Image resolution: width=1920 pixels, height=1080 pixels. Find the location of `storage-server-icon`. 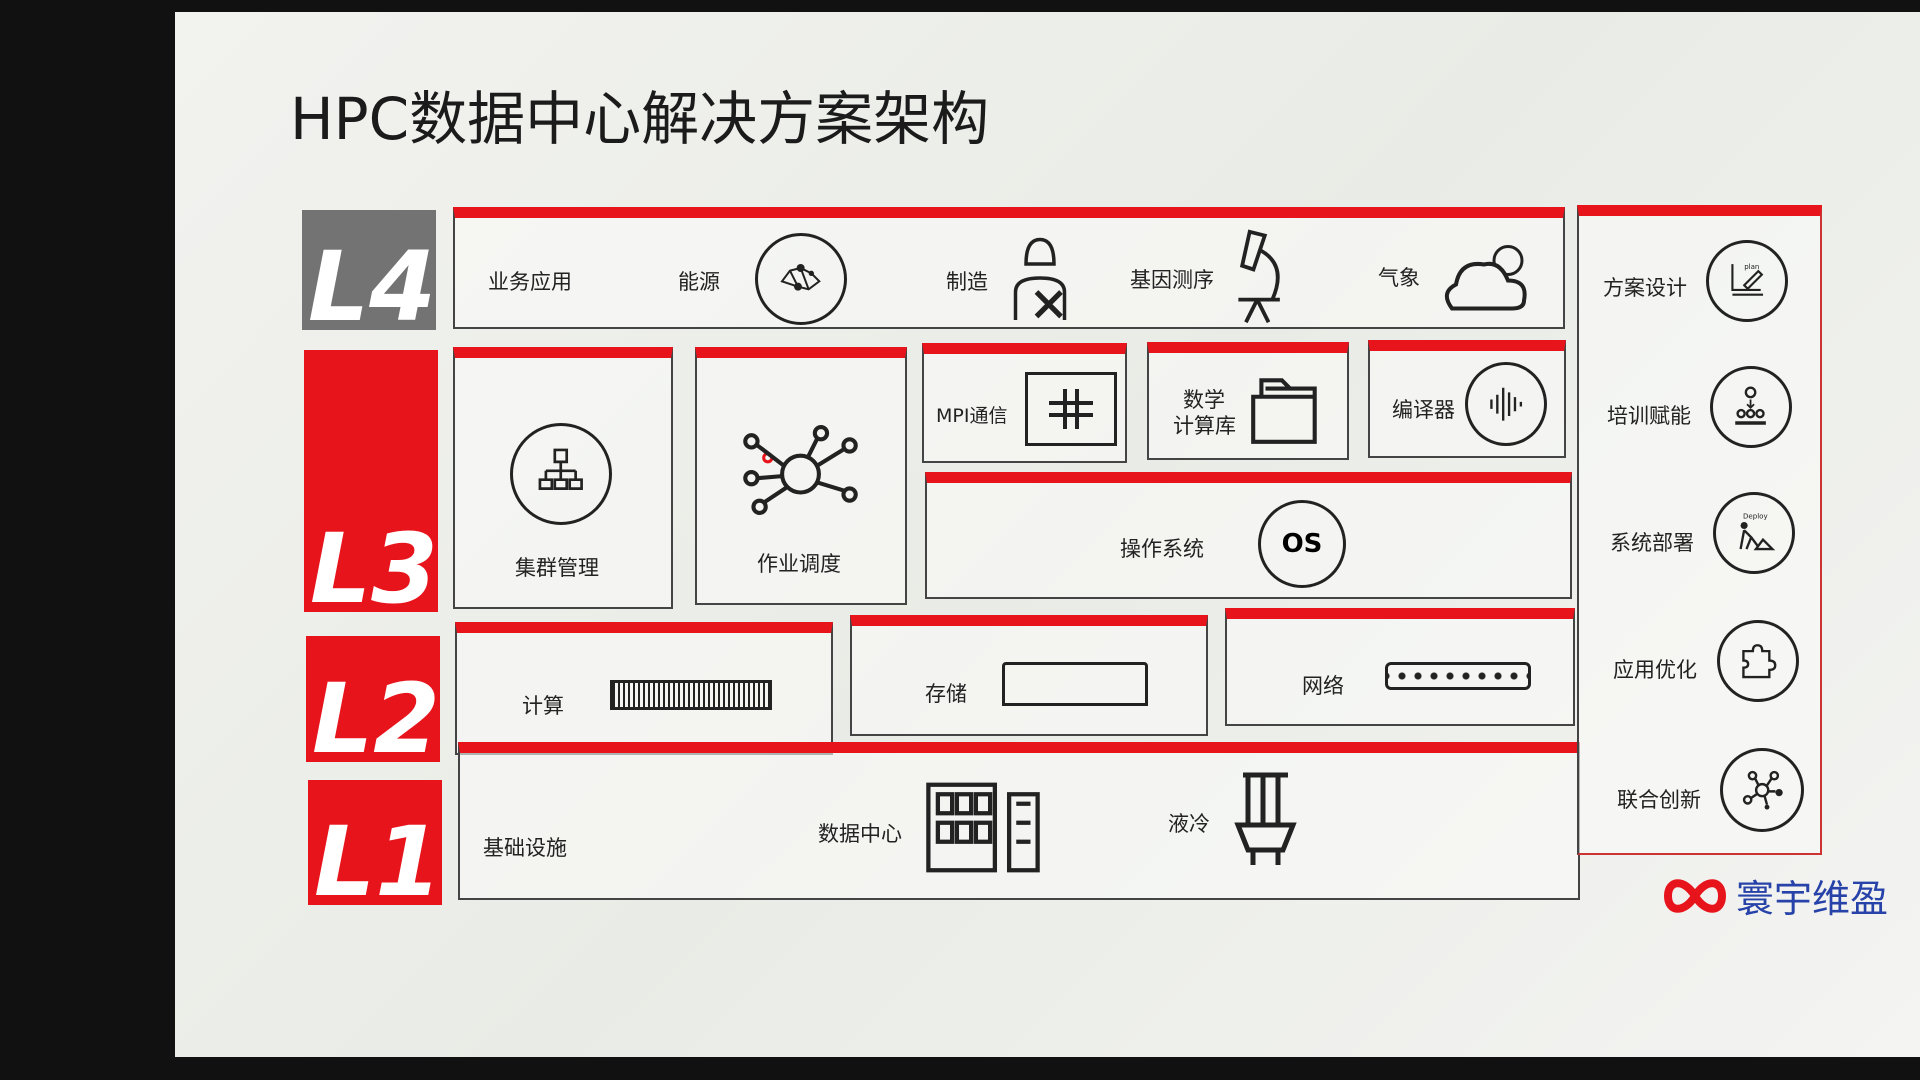

storage-server-icon is located at coordinates (1075, 684).